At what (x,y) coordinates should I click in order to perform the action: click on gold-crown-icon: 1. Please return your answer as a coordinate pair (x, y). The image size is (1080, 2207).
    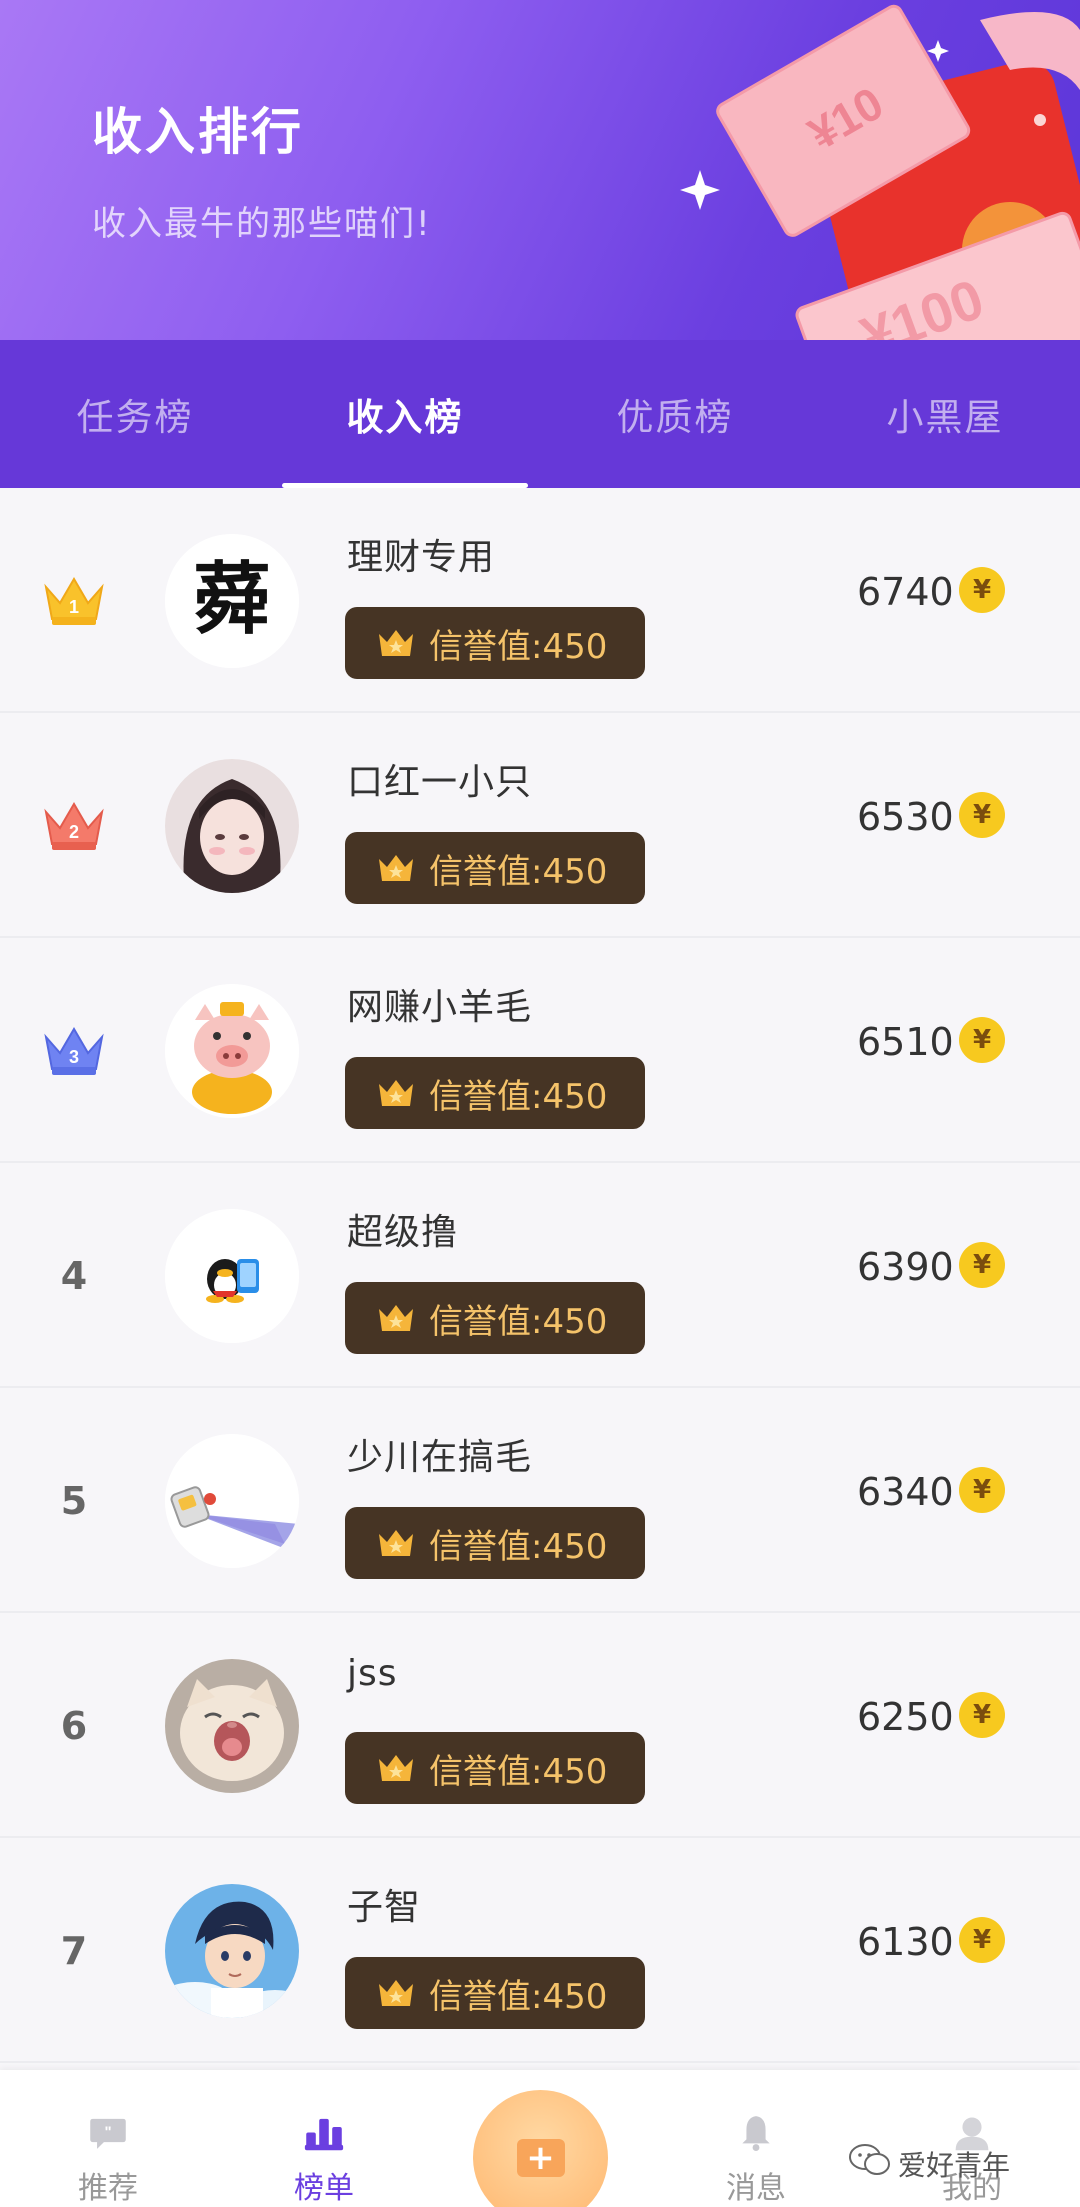
    Looking at the image, I should click on (74, 601).